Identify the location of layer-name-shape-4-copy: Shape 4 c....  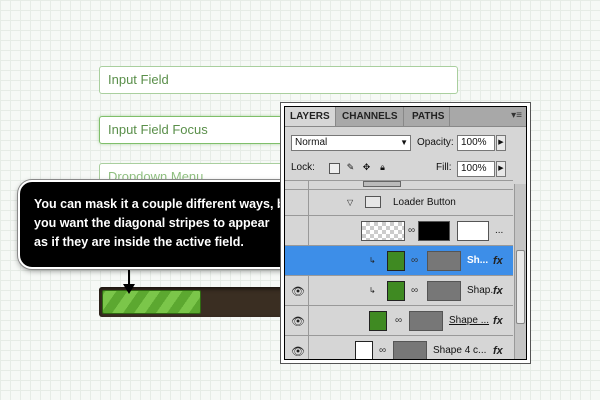
(460, 350).